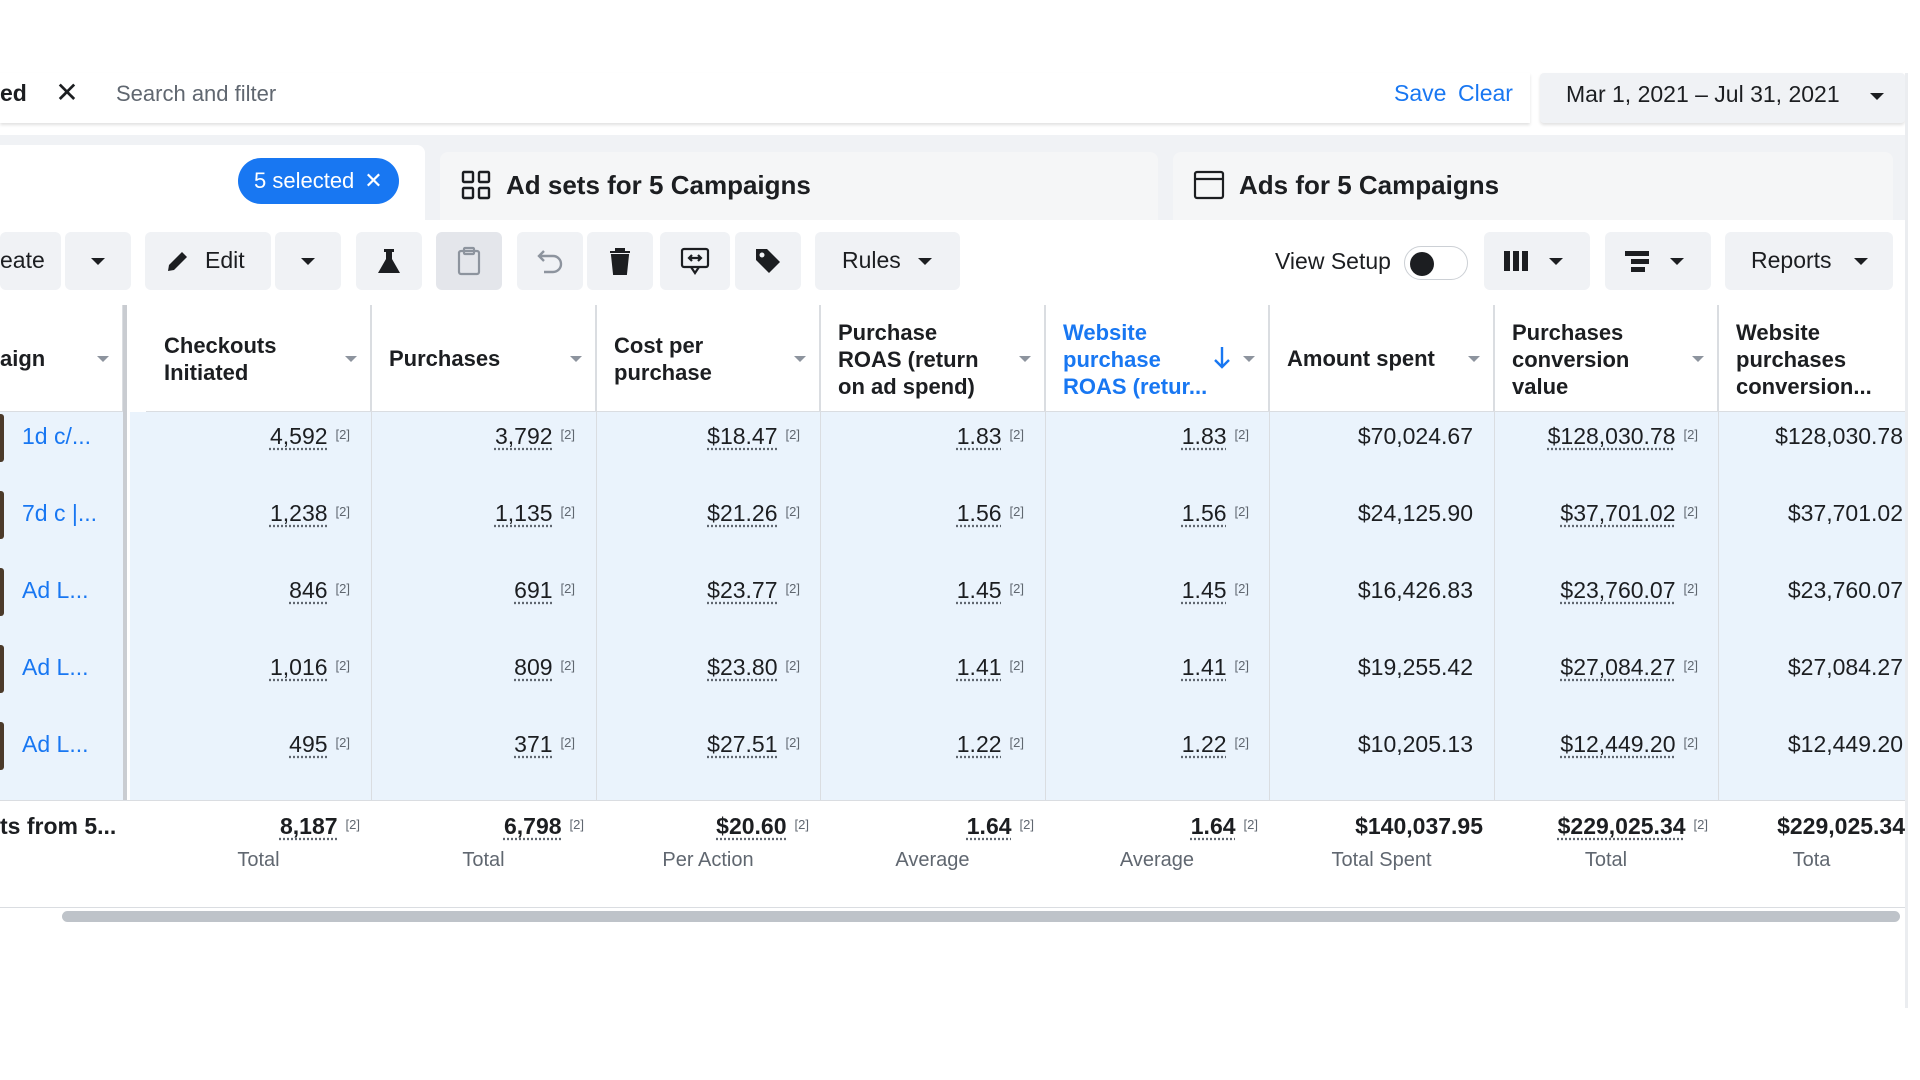  What do you see at coordinates (1381, 358) in the screenshot?
I see `column-header-amount-spent: Amount spent` at bounding box center [1381, 358].